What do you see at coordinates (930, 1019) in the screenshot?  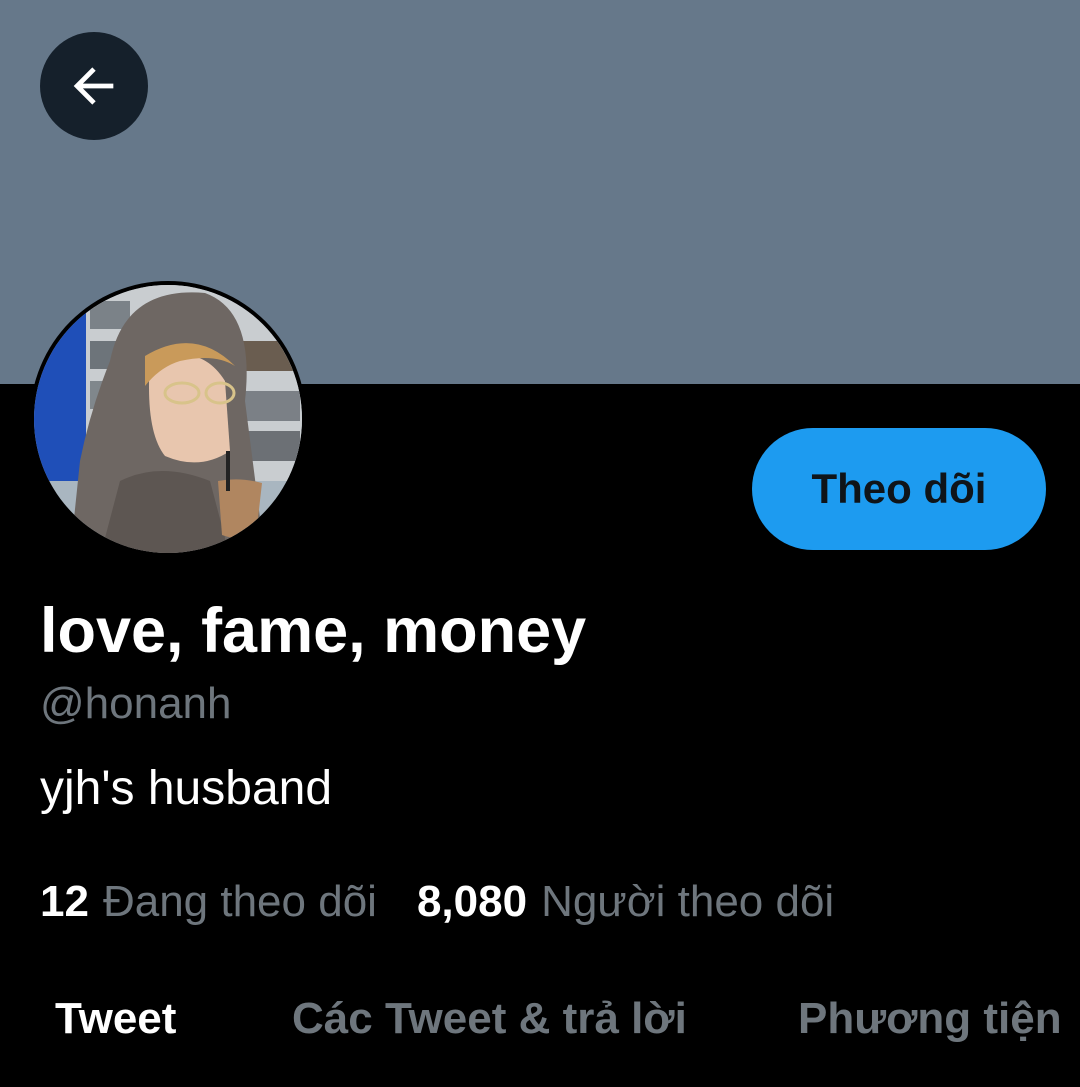 I see `tab-media: Phương tiện` at bounding box center [930, 1019].